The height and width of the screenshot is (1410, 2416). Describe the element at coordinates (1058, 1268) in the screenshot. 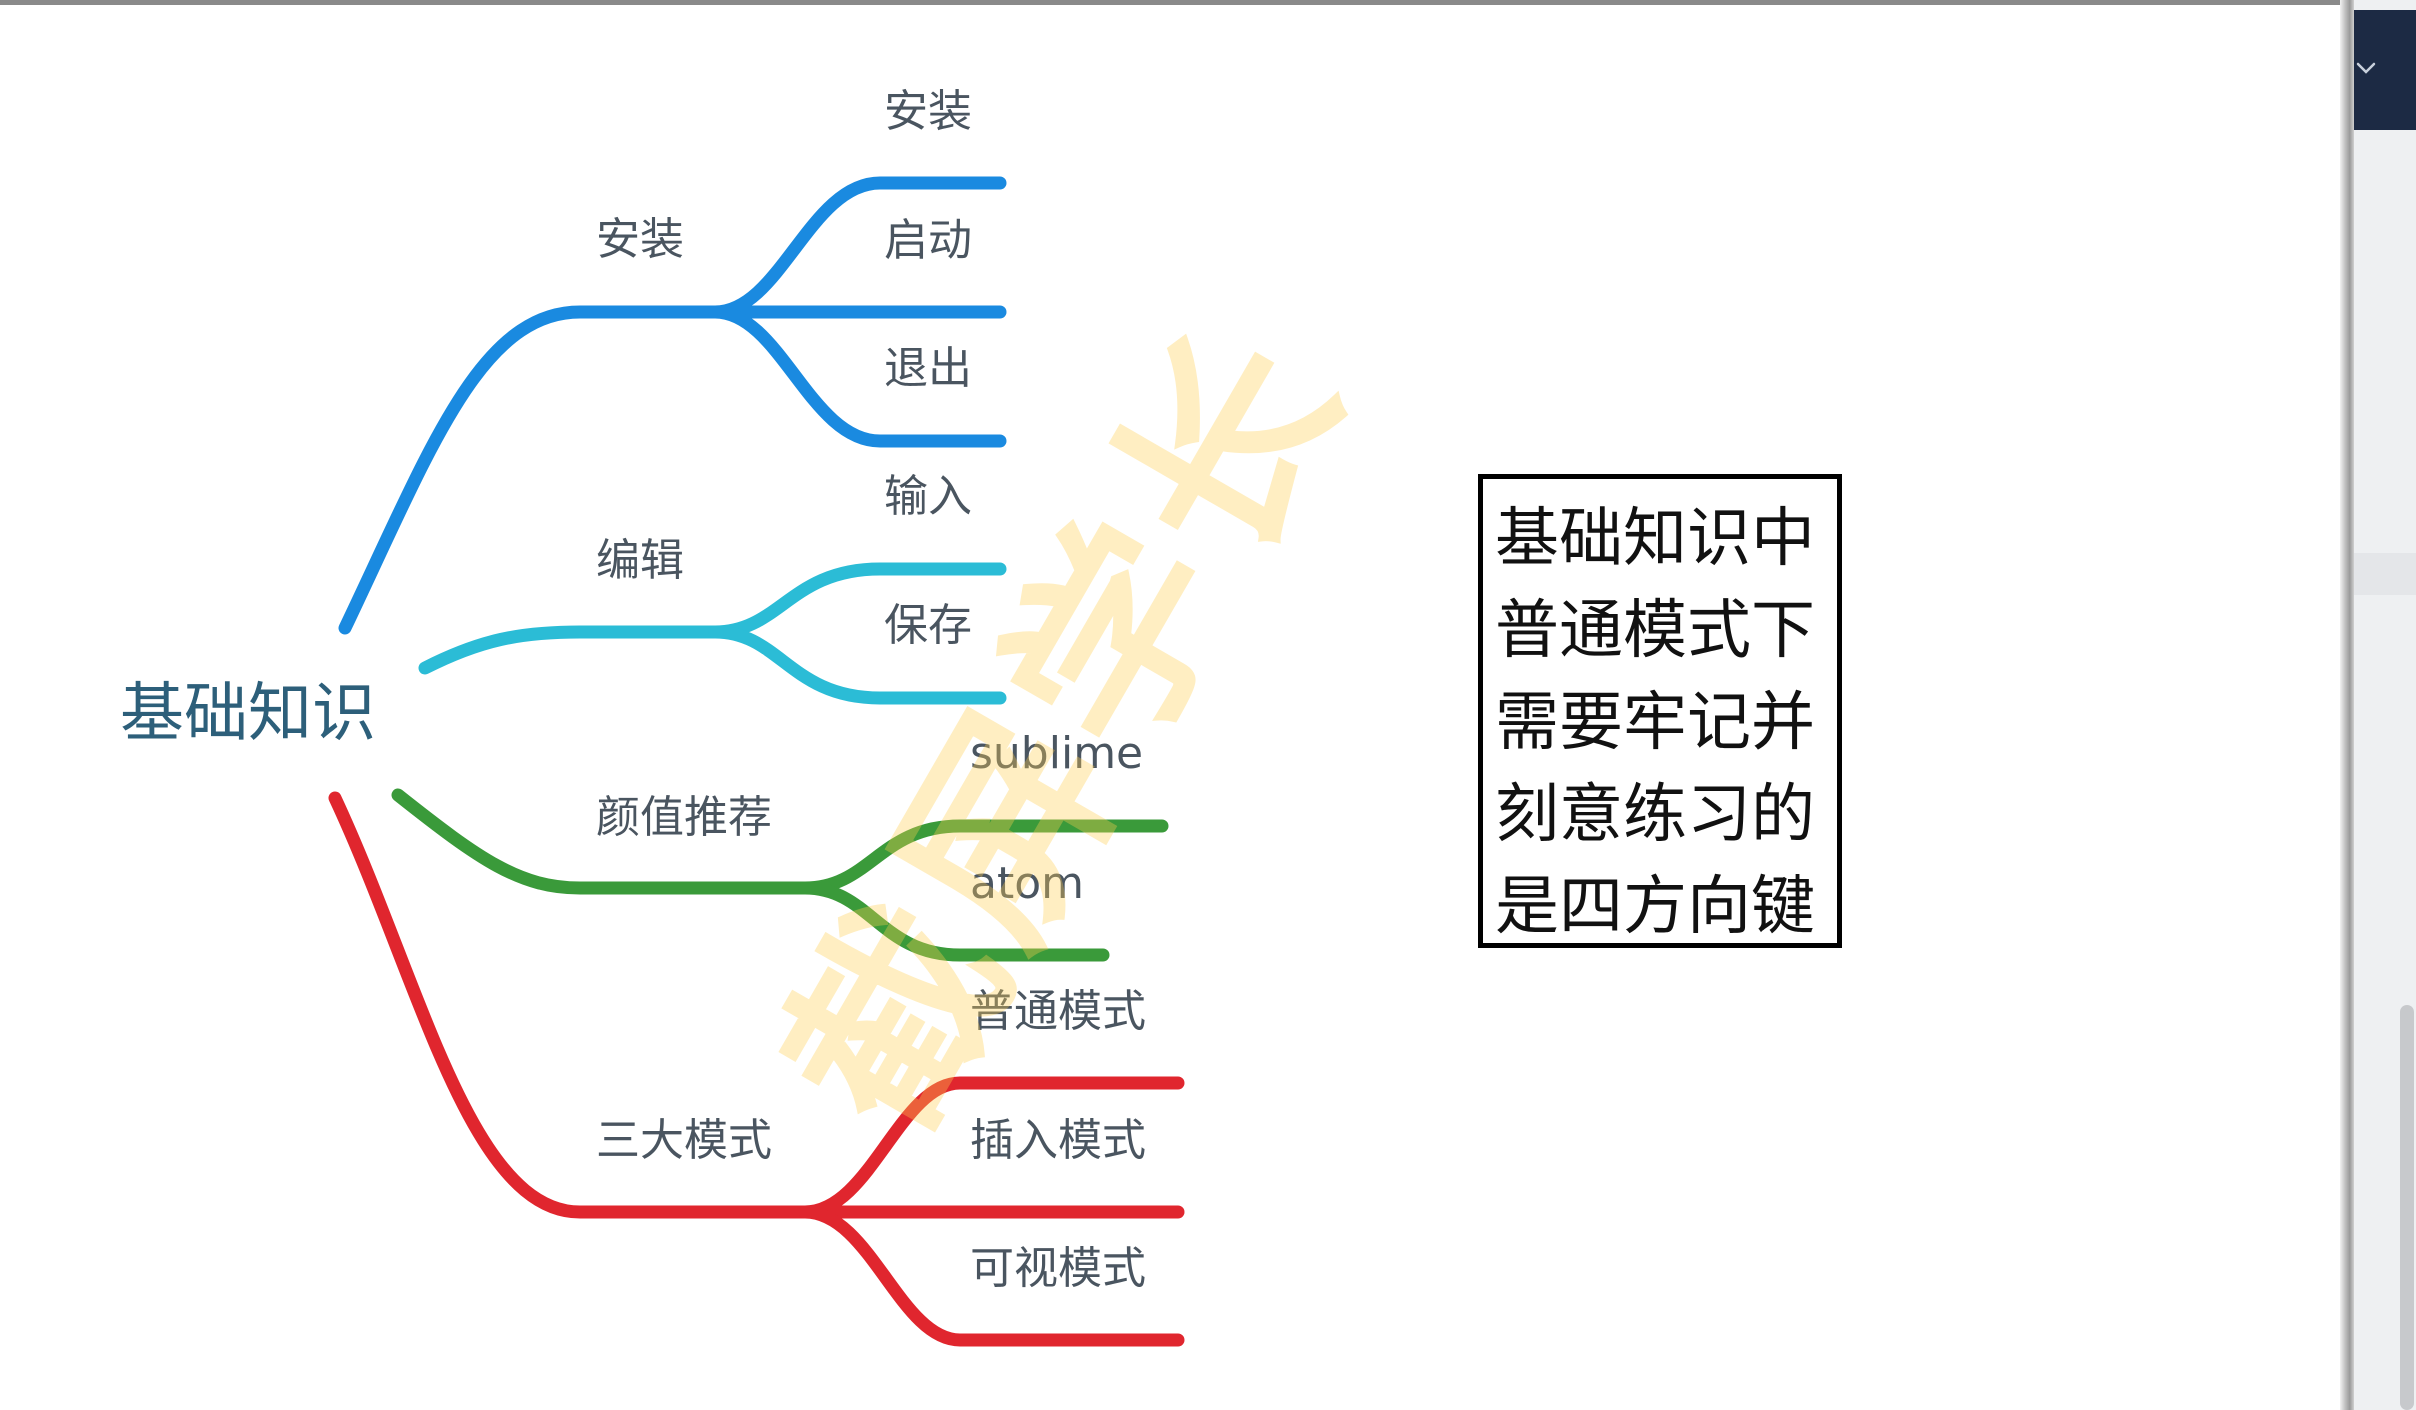

I see `child-node: 可视模式` at that location.